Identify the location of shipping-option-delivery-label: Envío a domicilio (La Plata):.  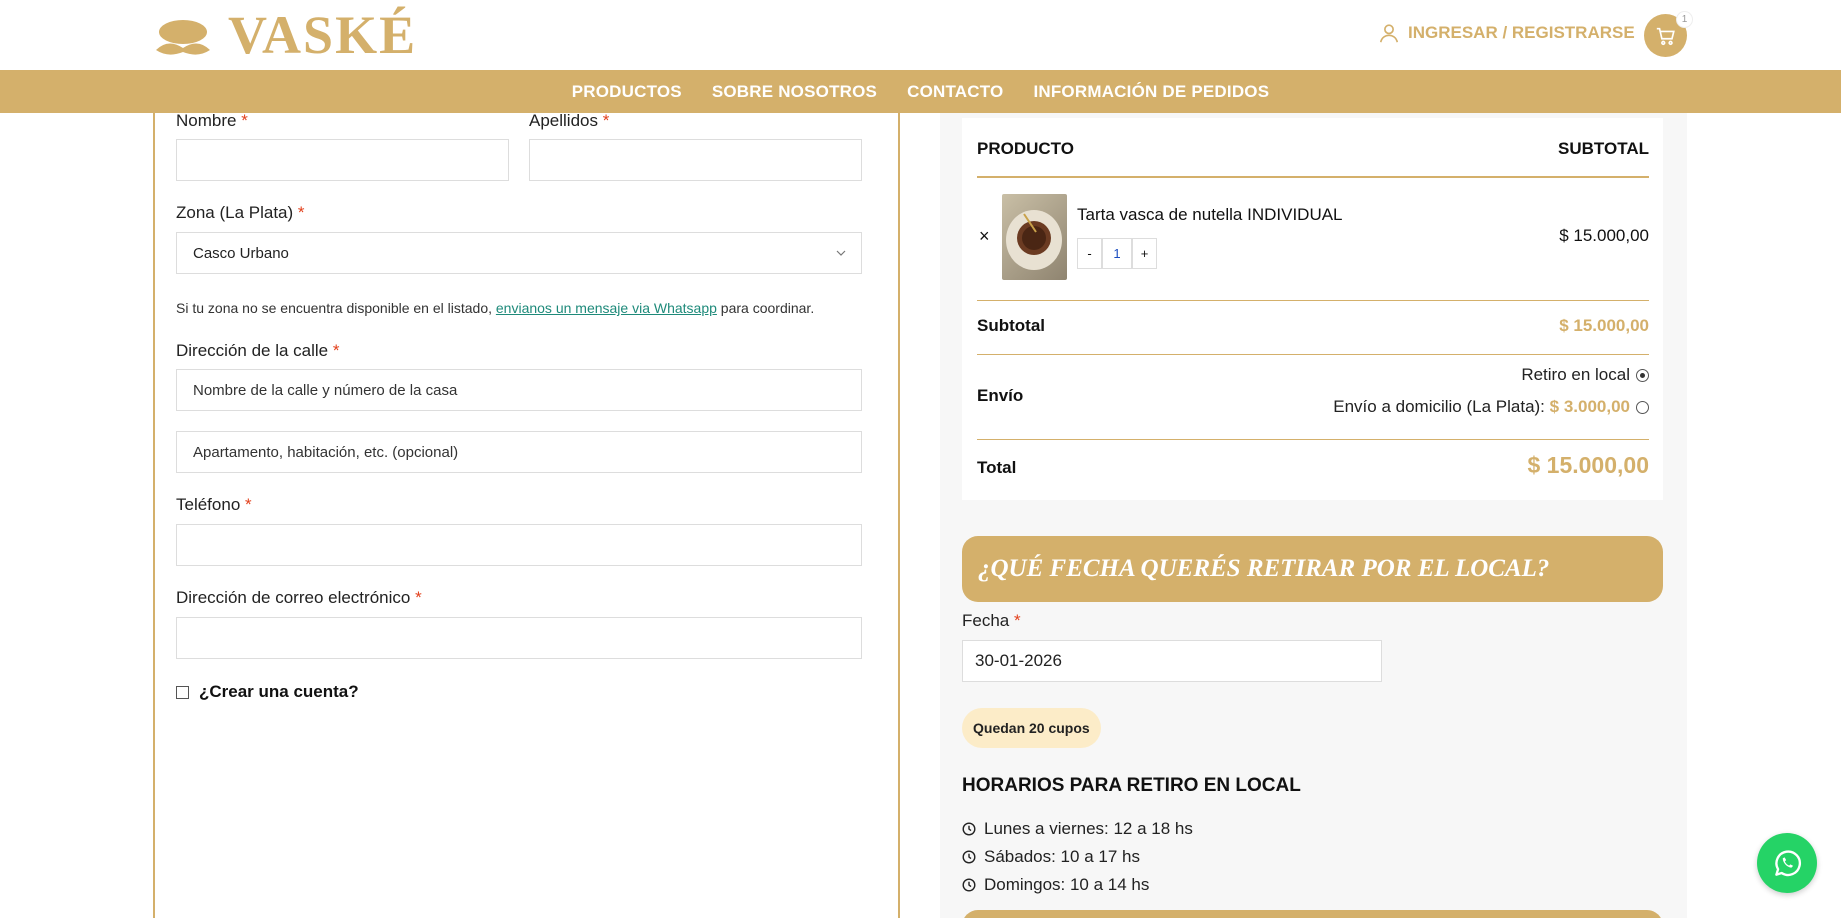
(1439, 406).